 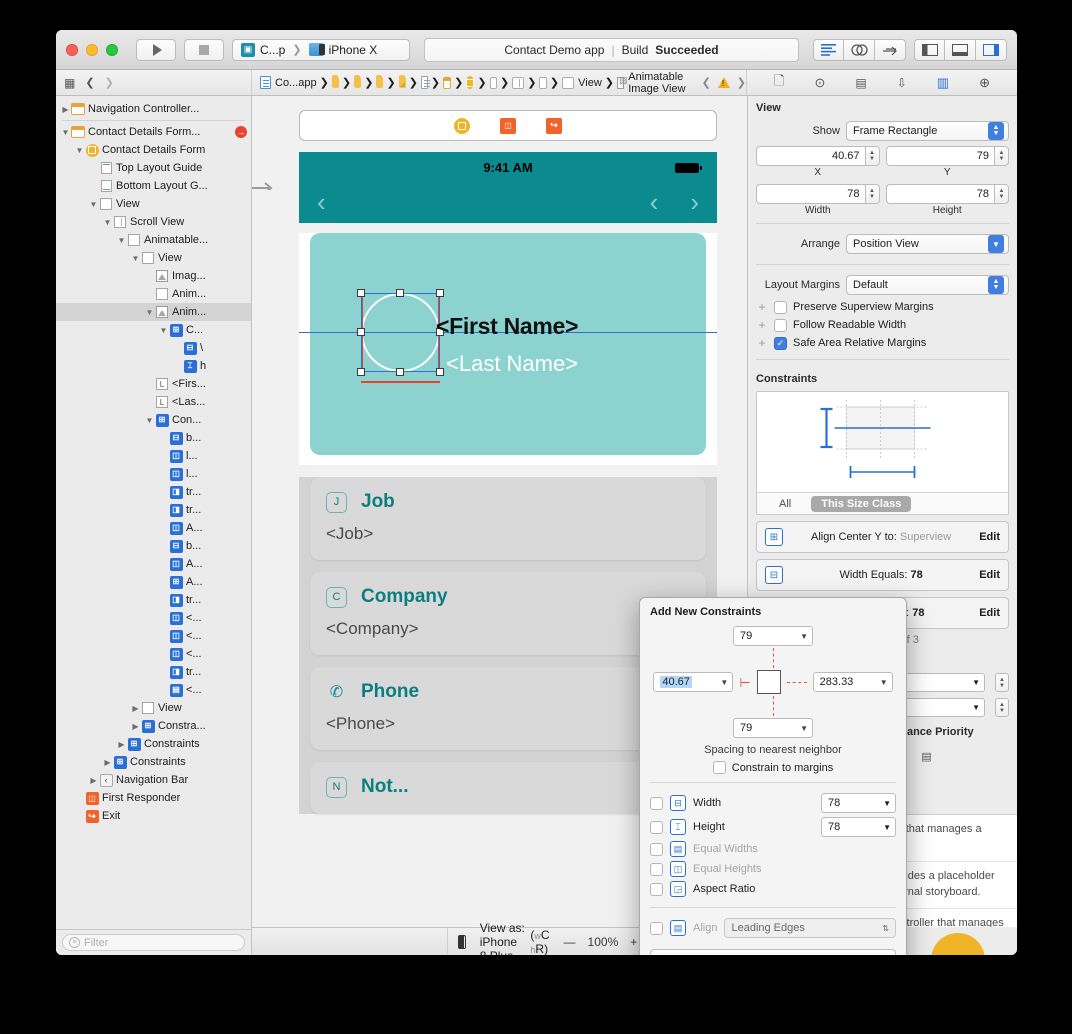 What do you see at coordinates (425, 82) in the screenshot?
I see `breadcrumb-item-document` at bounding box center [425, 82].